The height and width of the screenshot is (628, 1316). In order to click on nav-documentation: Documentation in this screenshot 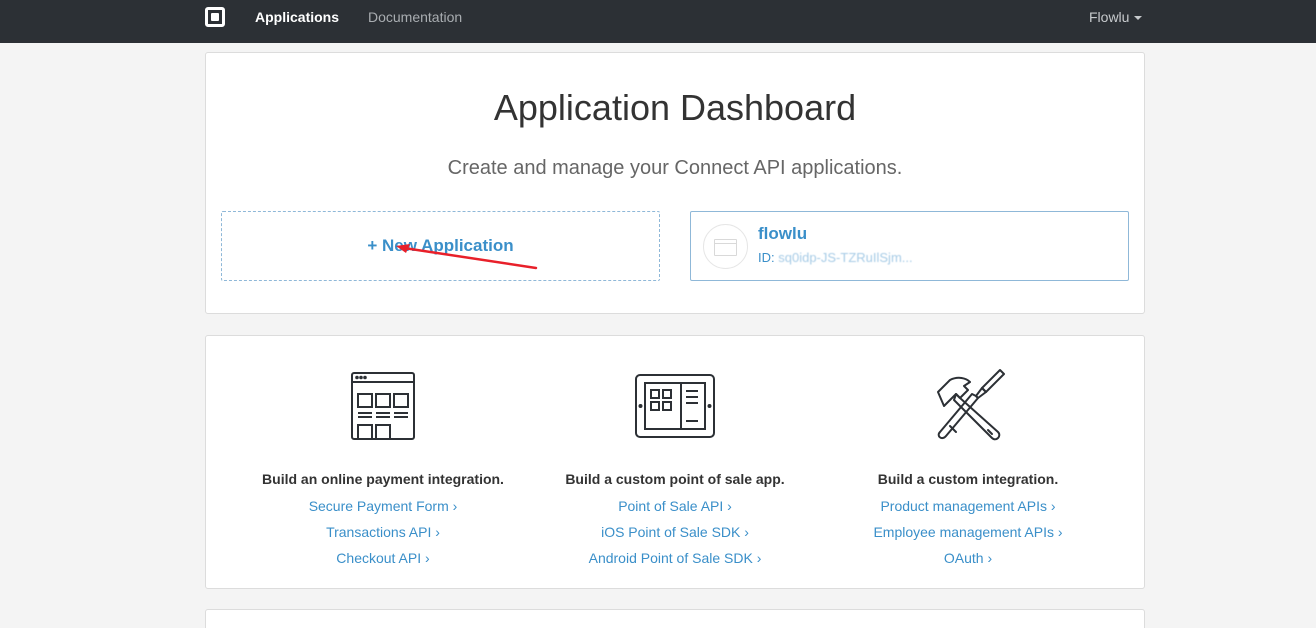, I will do `click(415, 17)`.